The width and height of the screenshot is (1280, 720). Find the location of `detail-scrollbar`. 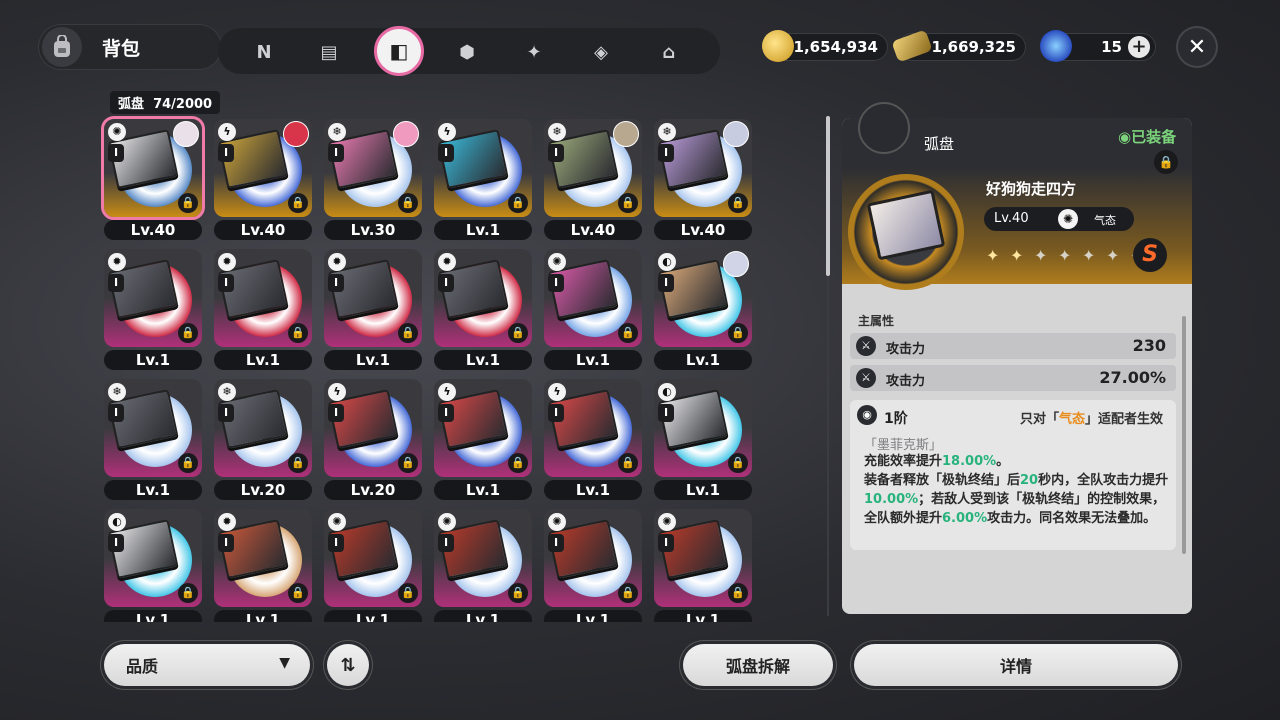

detail-scrollbar is located at coordinates (1184, 435).